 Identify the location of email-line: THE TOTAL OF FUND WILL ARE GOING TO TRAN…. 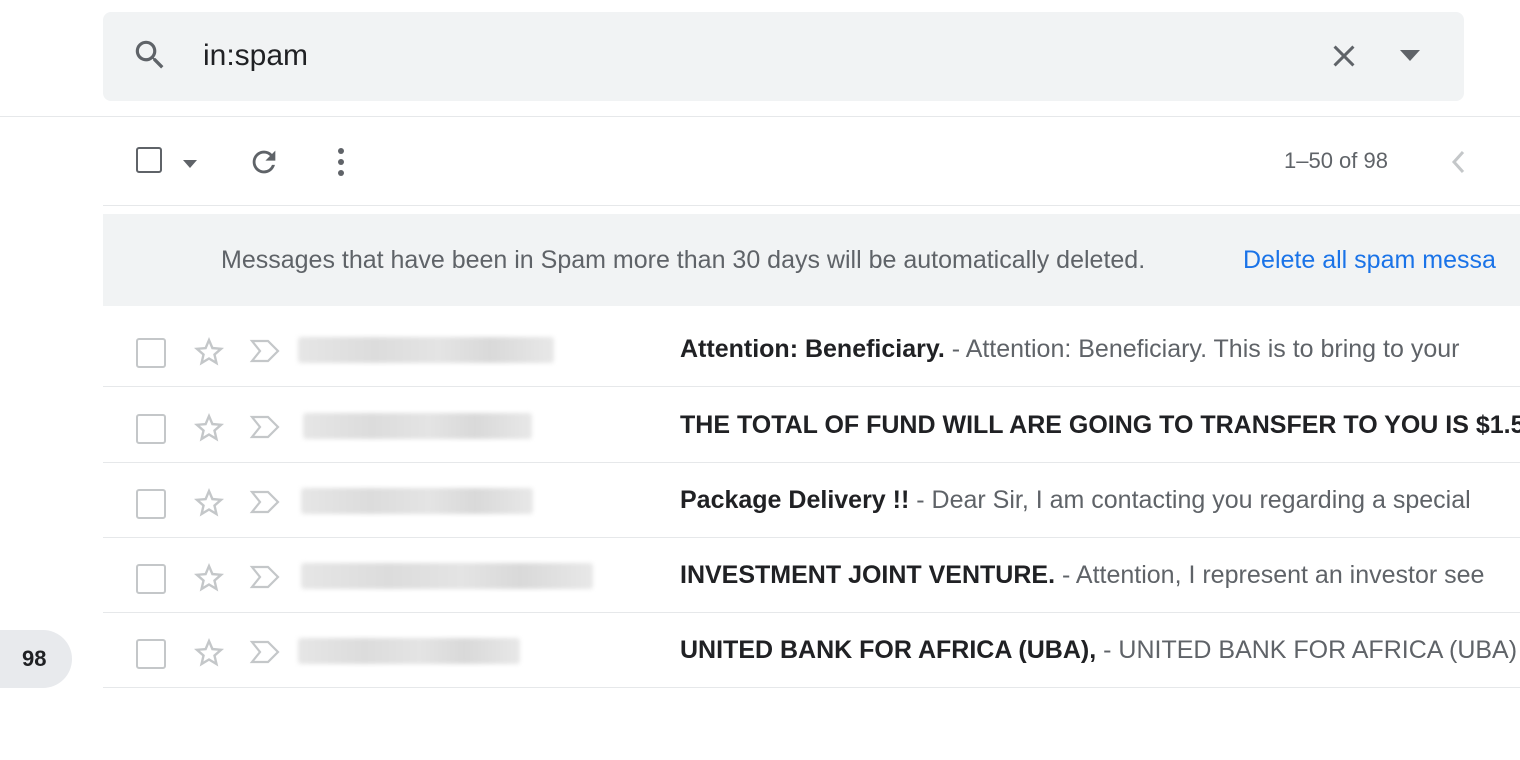
(1100, 425).